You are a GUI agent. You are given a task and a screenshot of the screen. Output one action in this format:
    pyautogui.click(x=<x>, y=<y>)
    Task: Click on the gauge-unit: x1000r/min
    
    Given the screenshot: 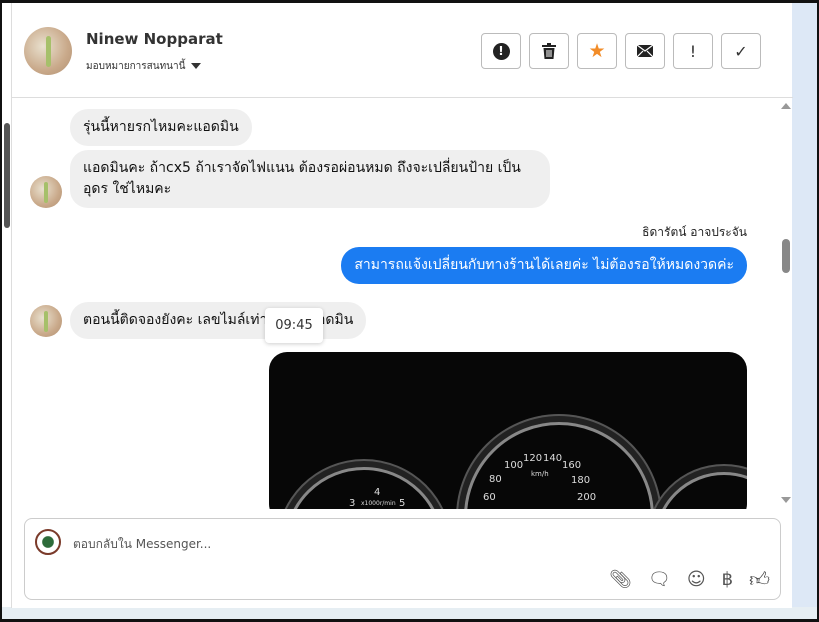 What is the action you would take?
    pyautogui.click(x=378, y=503)
    